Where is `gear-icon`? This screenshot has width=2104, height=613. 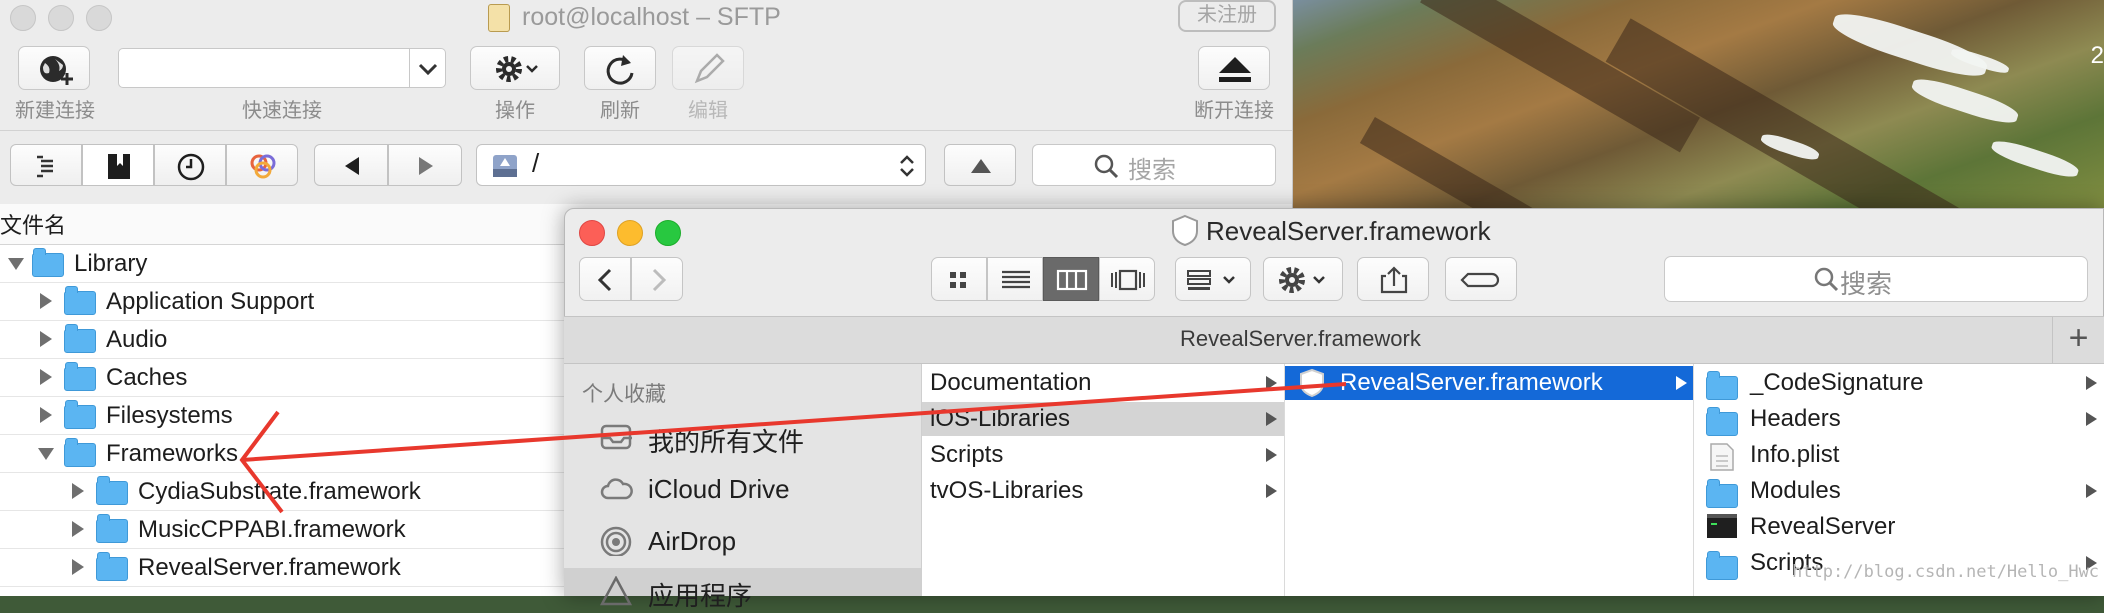
gear-icon is located at coordinates (1302, 280).